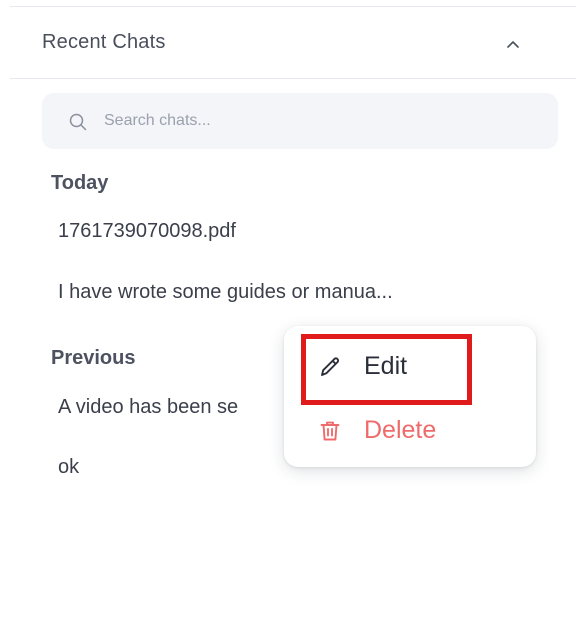 The width and height of the screenshot is (576, 644). I want to click on delete-menu-item: Delete, so click(377, 430).